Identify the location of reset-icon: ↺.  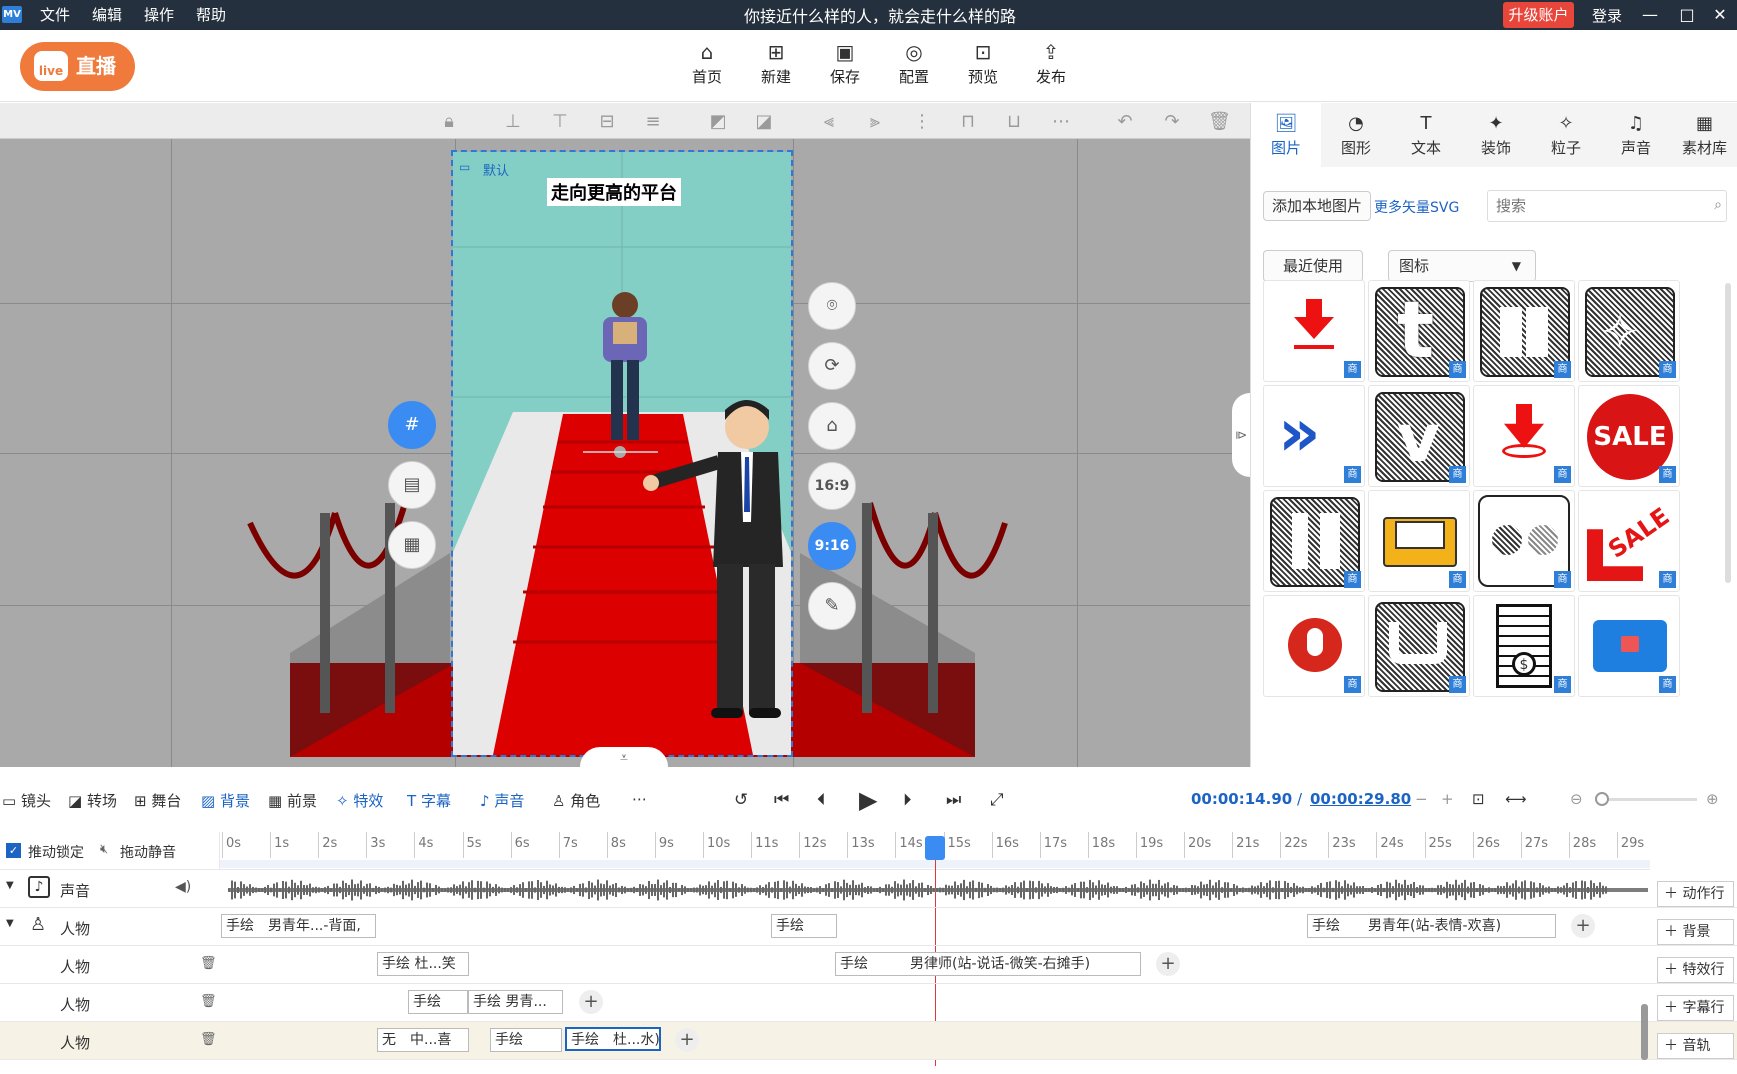
(741, 800).